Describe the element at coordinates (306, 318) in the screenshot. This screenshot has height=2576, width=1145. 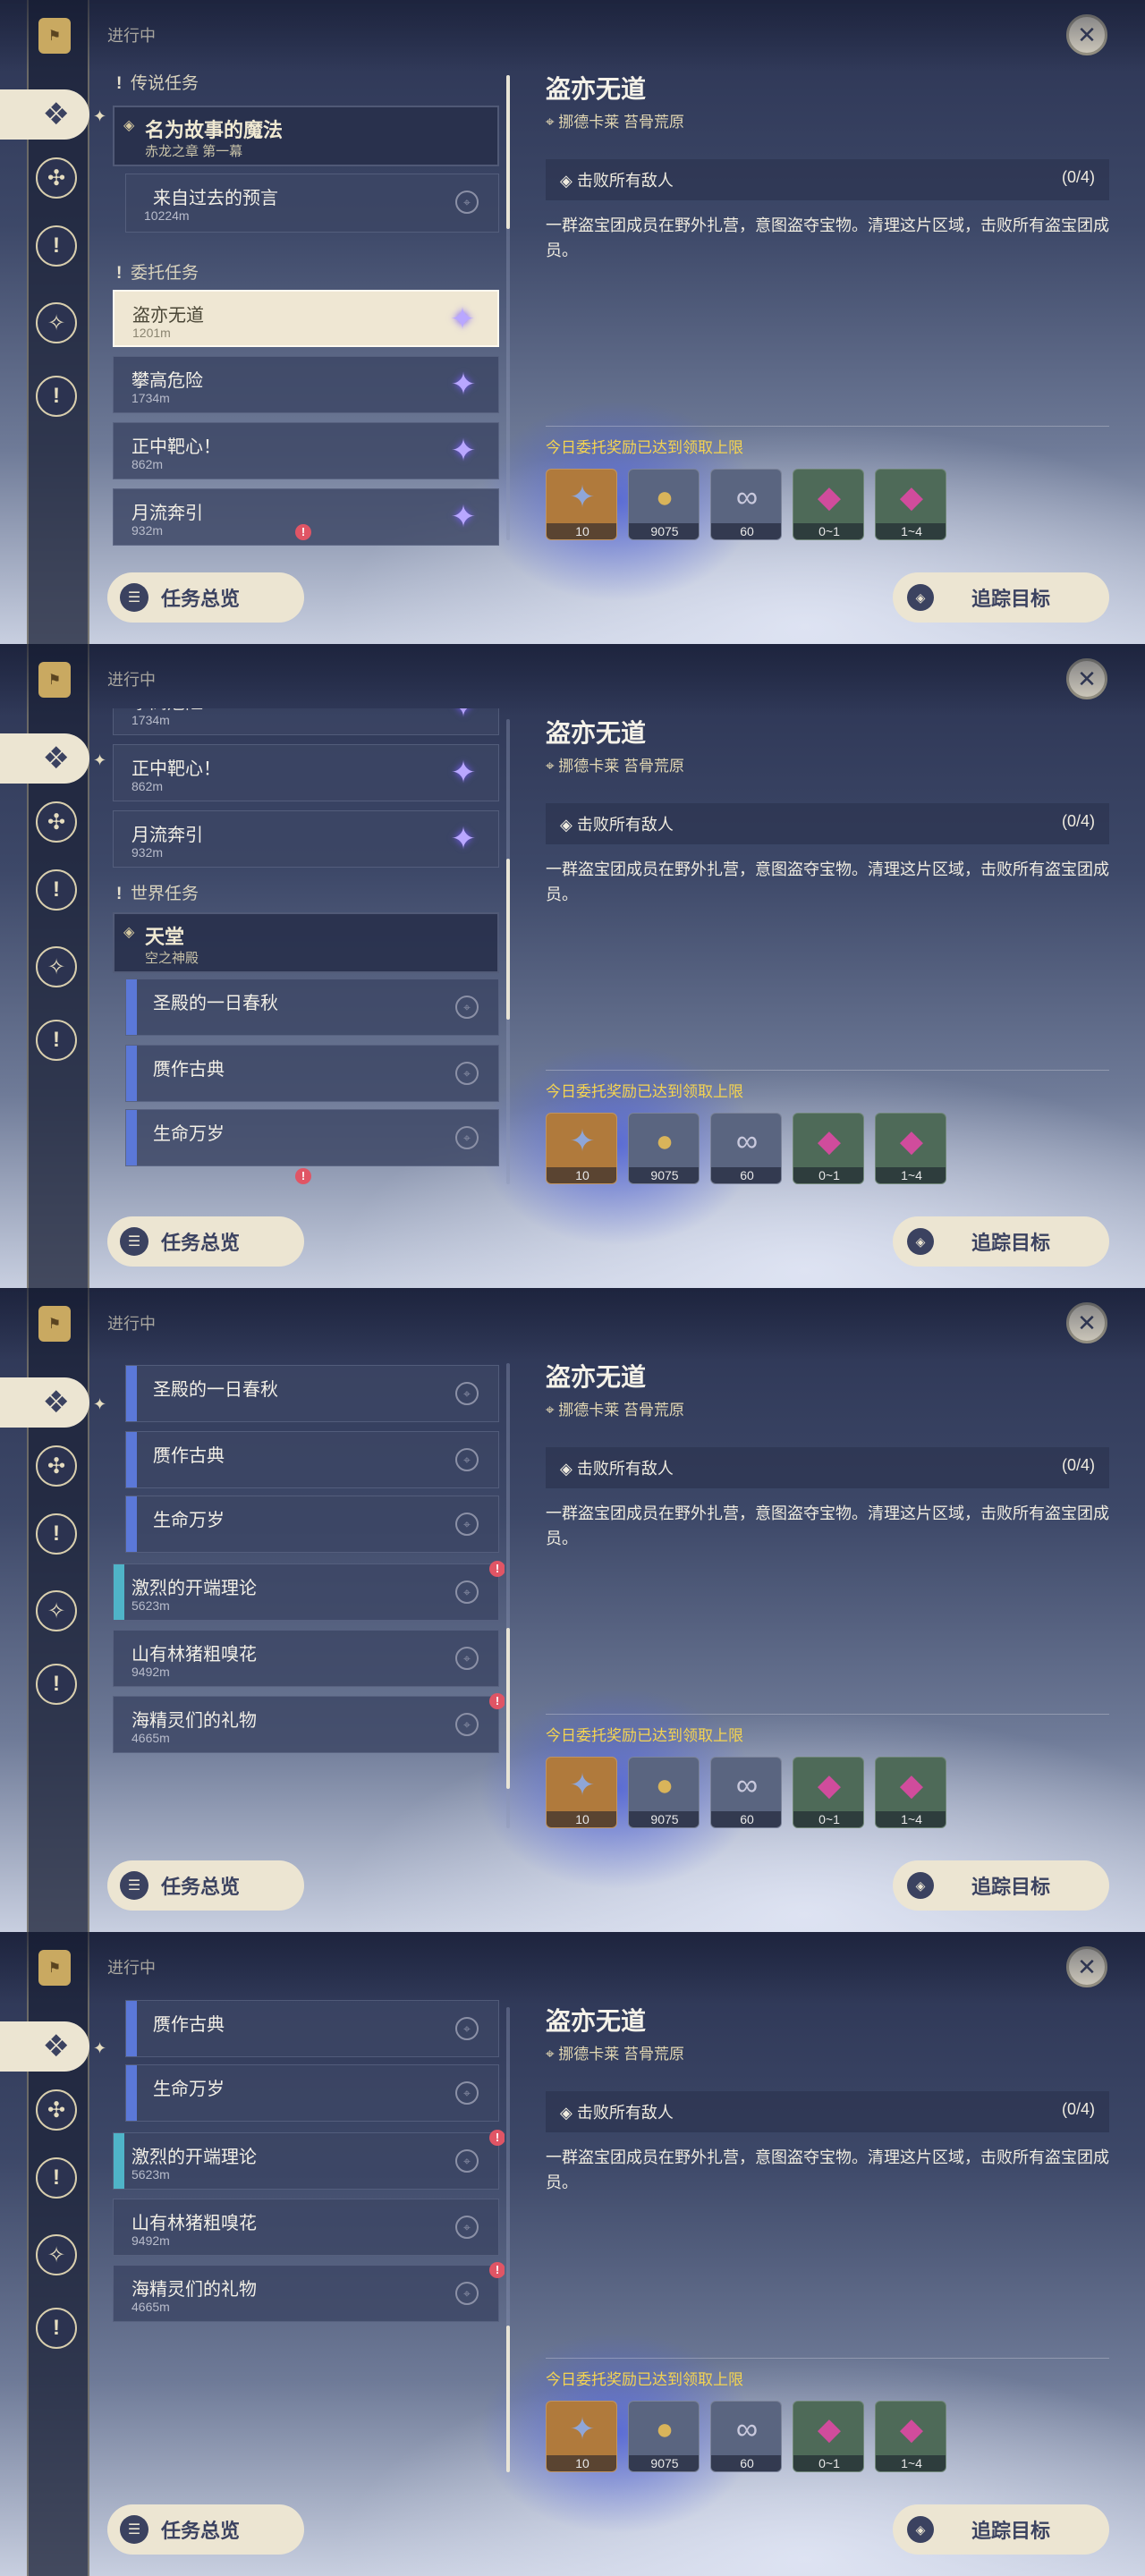
I see `quest-row: 盗亦无道 1201m ✦` at that location.